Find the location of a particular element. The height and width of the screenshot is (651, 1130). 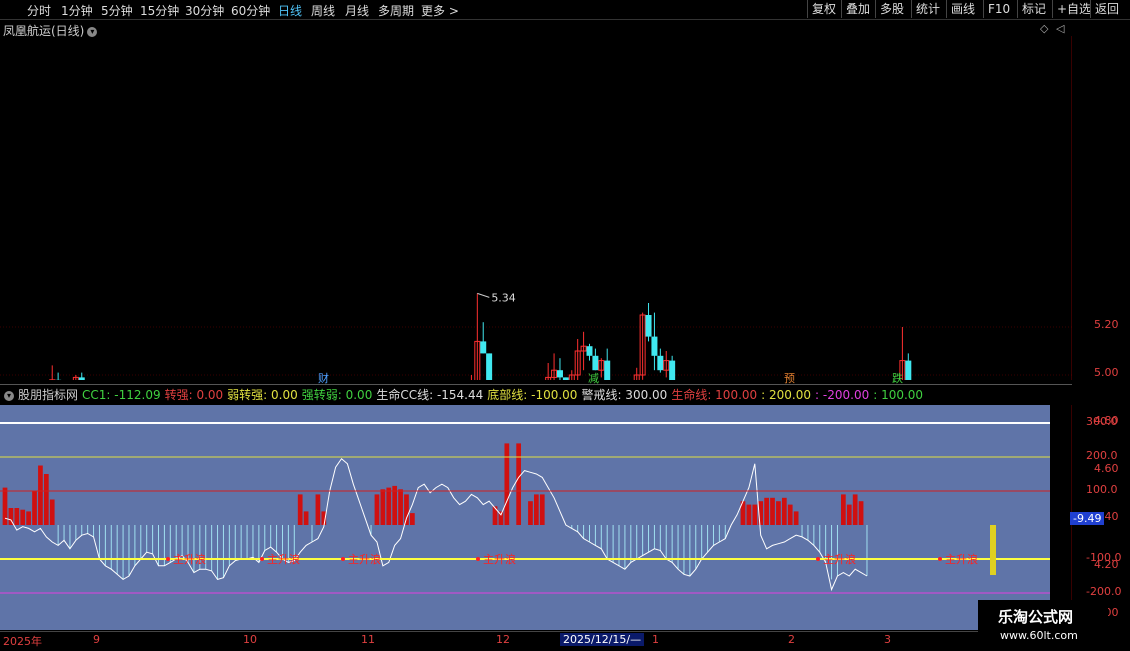

legend-item-4: 生命CC线: -154.44 is located at coordinates (429, 395).